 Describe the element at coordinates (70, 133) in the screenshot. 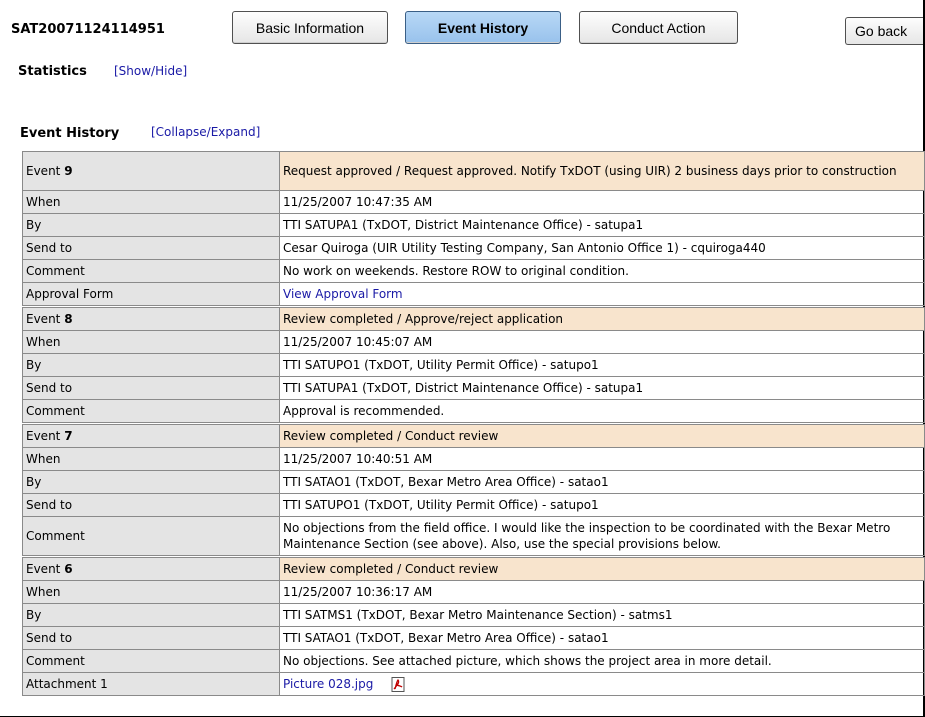

I see `event-history-heading: Event History` at that location.